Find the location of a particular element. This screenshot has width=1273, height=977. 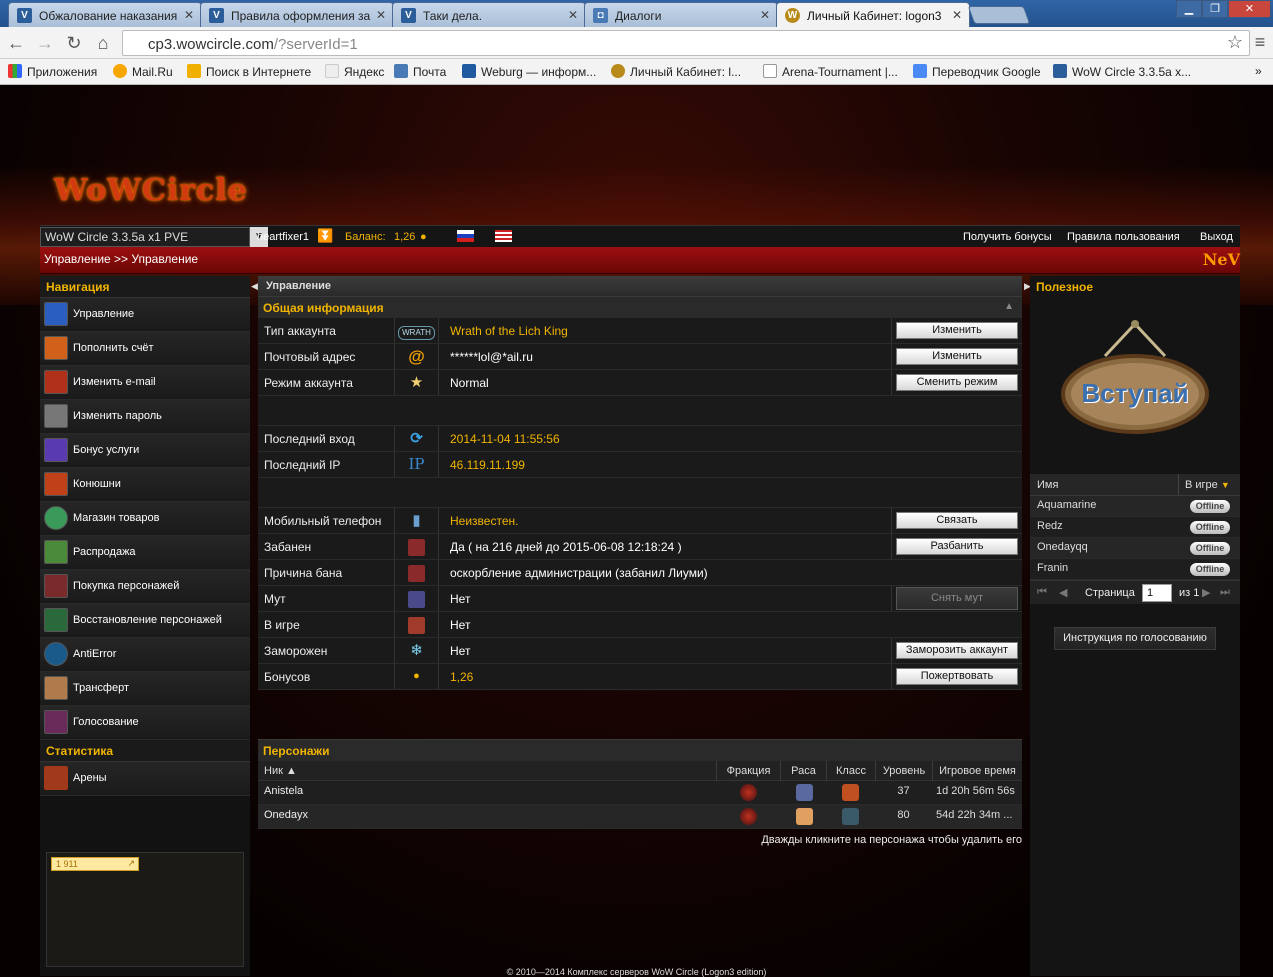

minimize-button: ▁ is located at coordinates (1189, 9).